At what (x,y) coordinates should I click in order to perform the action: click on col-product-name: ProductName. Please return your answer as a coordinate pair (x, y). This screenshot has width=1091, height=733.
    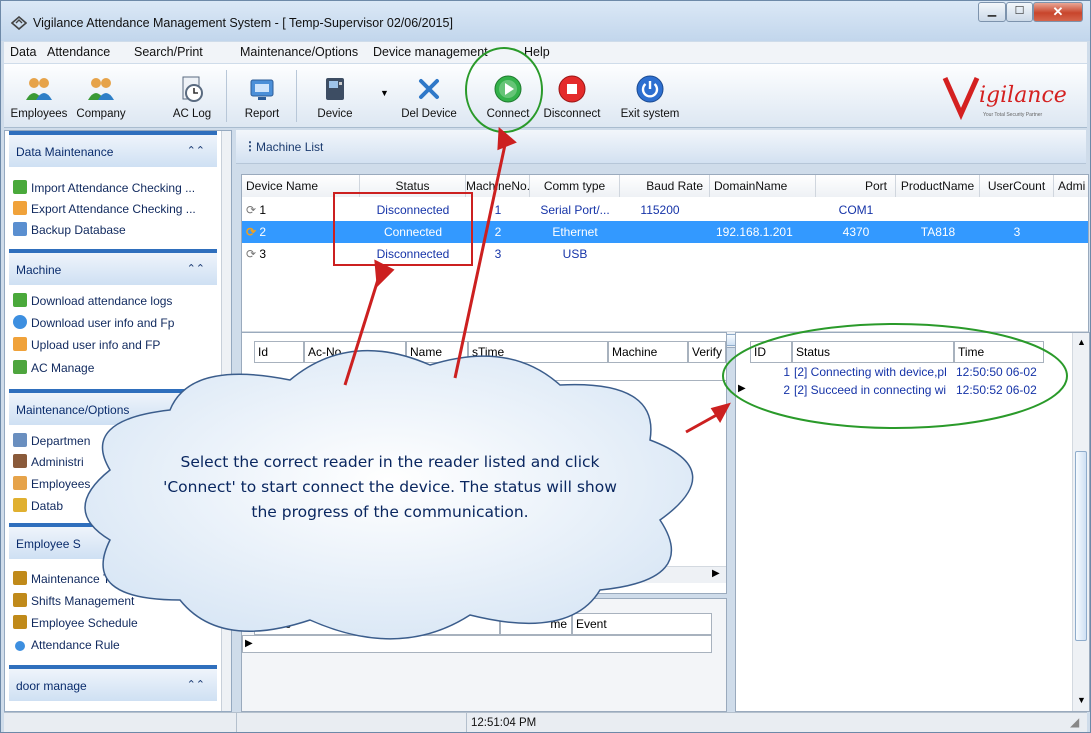
    Looking at the image, I should click on (938, 186).